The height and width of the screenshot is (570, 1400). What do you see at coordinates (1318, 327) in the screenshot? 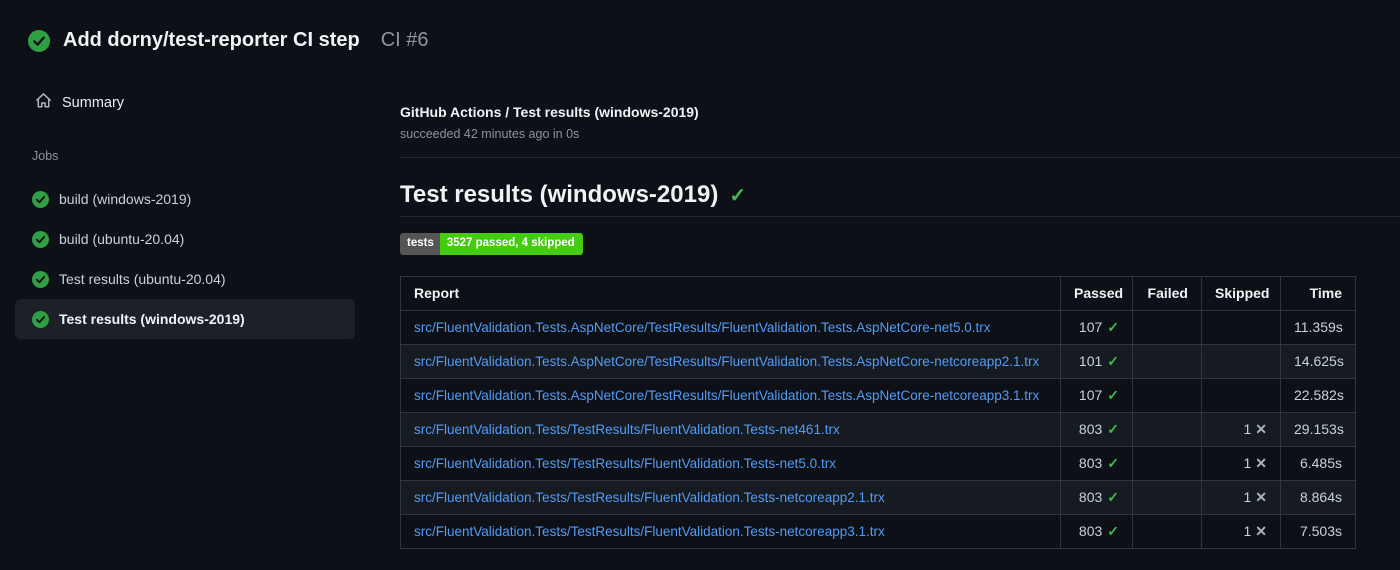
I see `time-value: 11.359s` at bounding box center [1318, 327].